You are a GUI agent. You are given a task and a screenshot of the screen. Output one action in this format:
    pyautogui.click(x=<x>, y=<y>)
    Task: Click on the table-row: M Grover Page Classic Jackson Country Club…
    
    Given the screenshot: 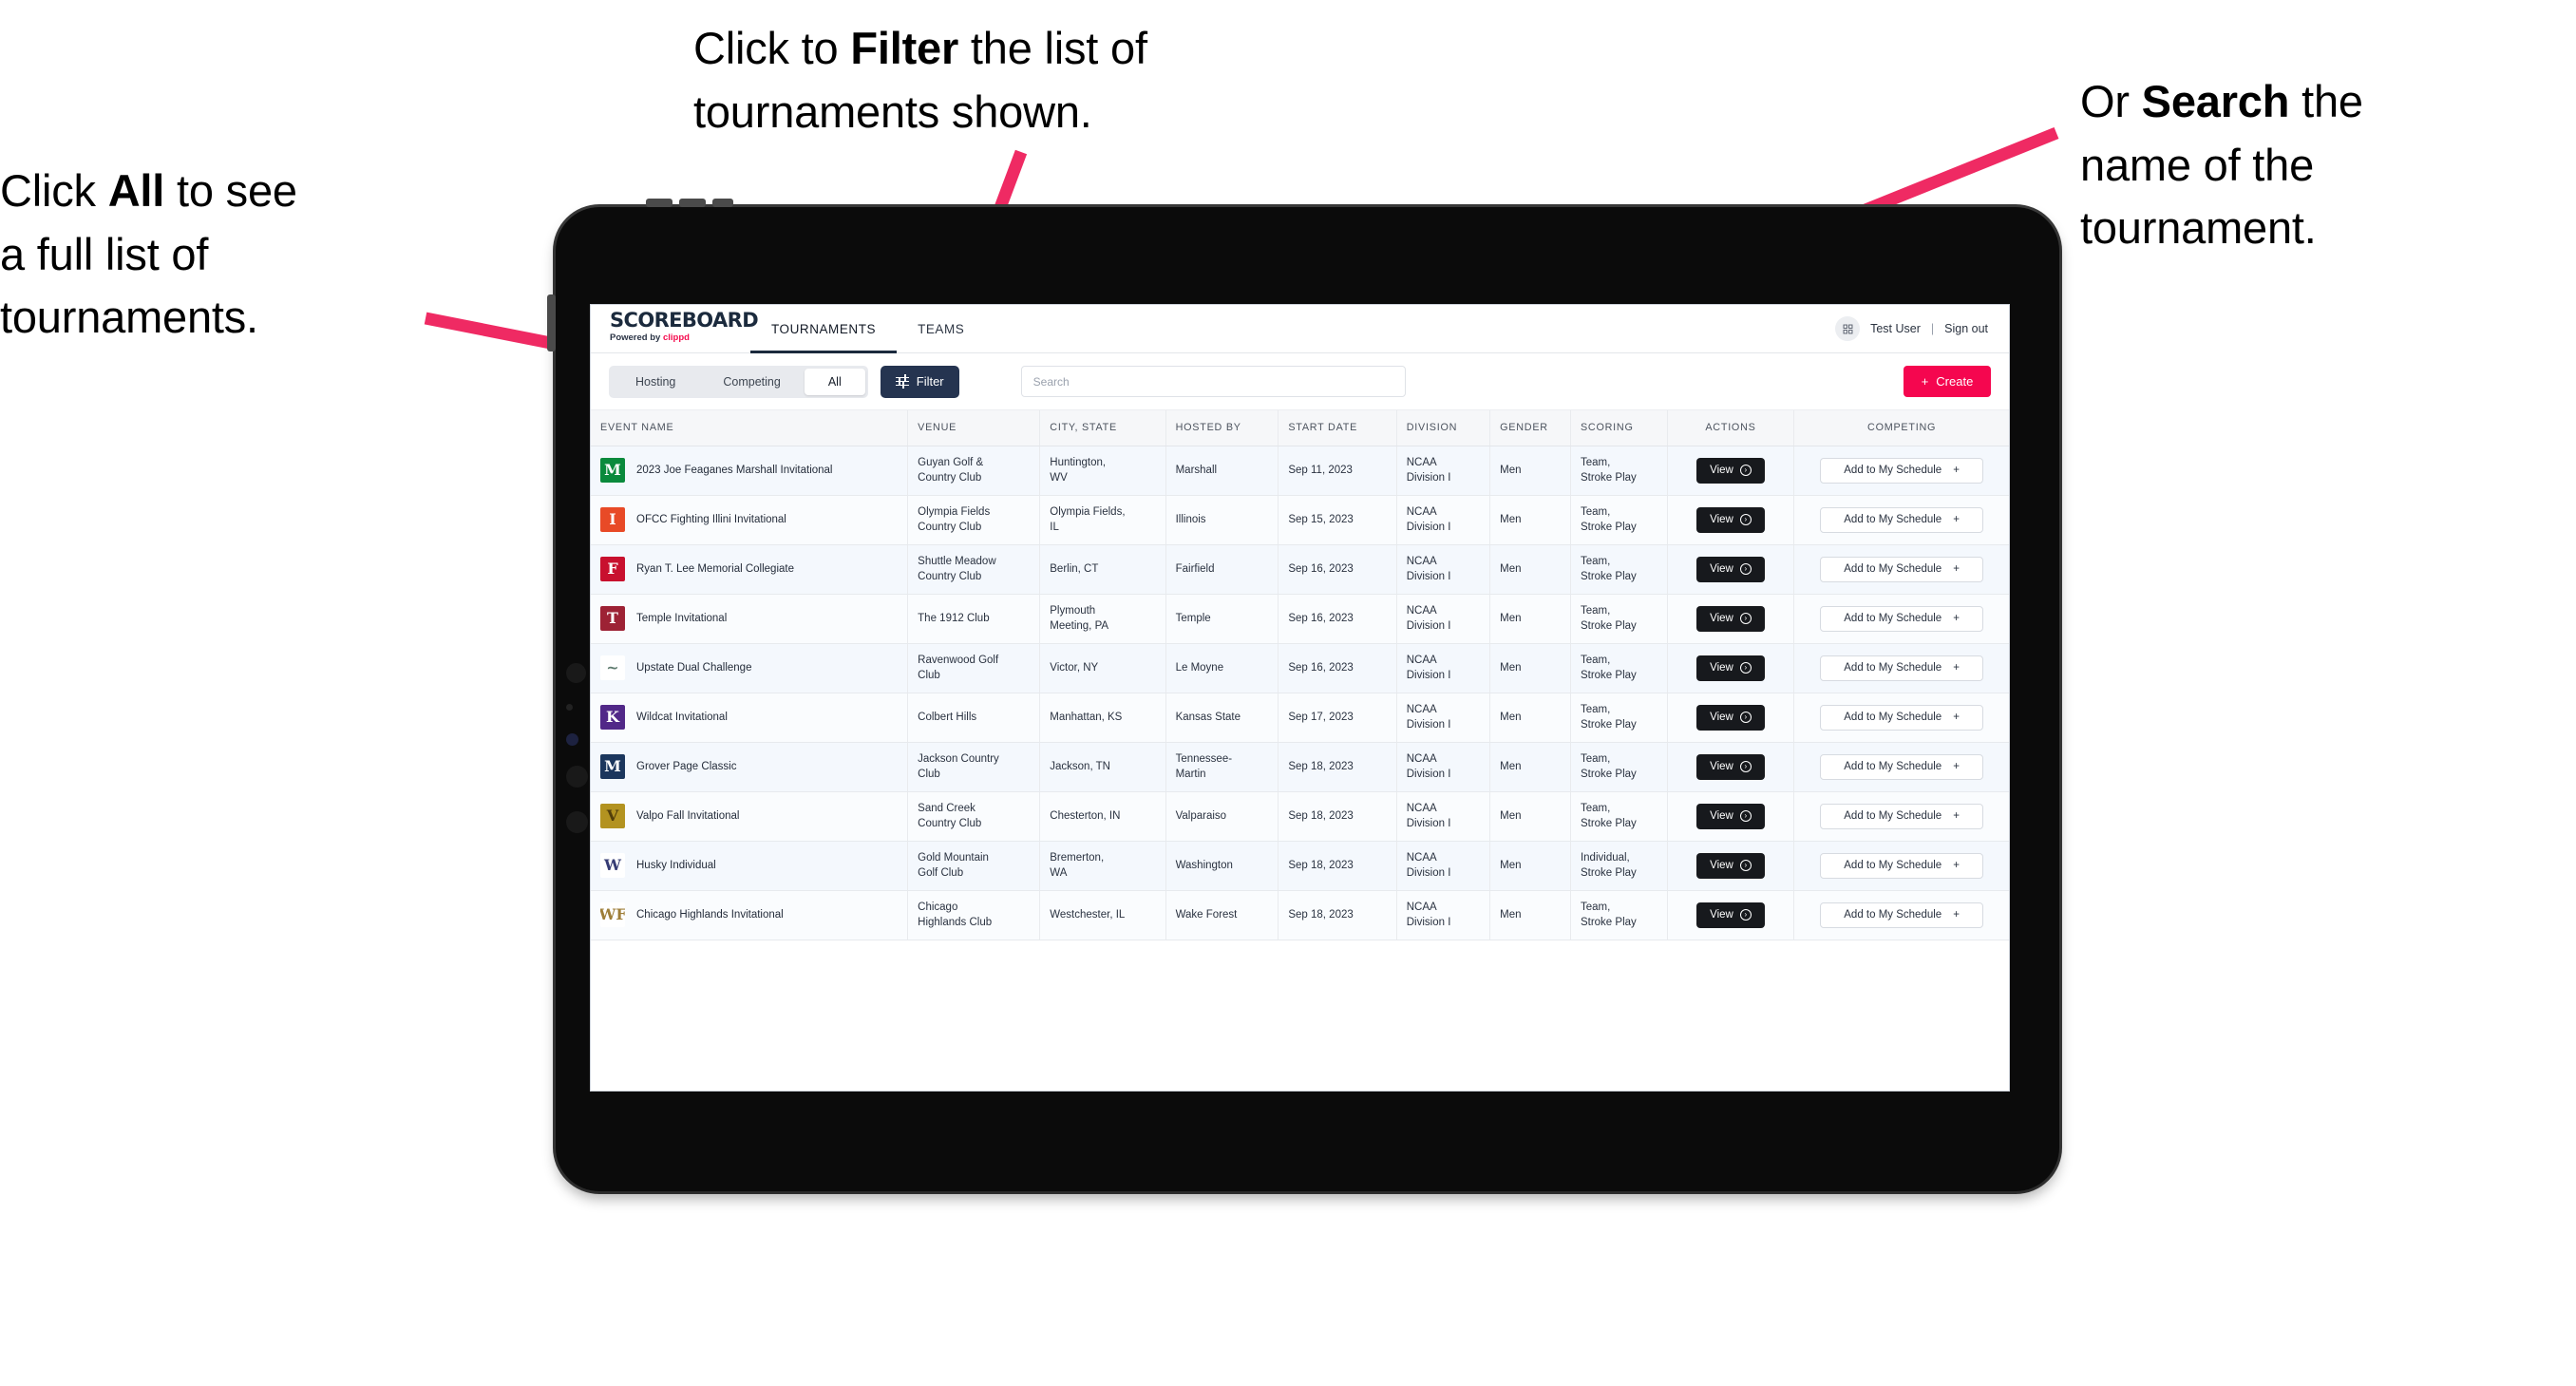 What is the action you would take?
    pyautogui.click(x=1300, y=767)
    